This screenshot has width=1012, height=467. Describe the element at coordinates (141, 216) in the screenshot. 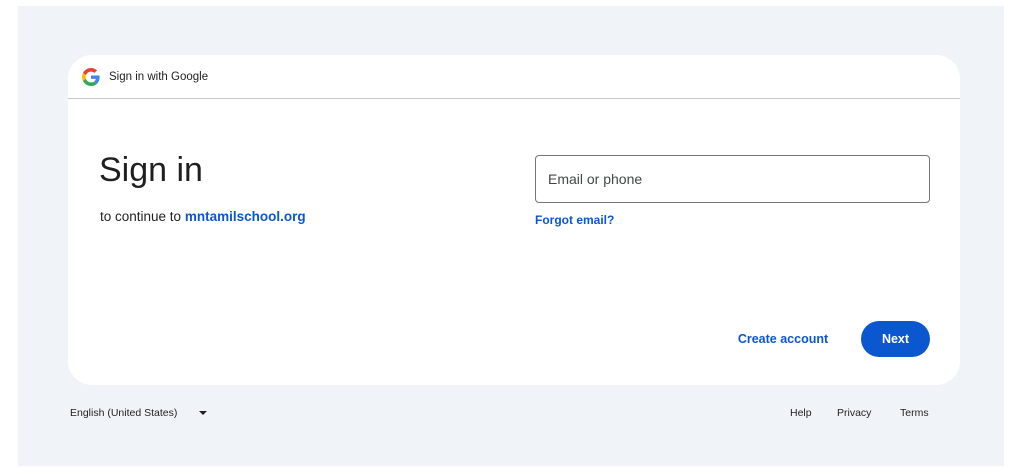

I see `continue-prefix: to continue to` at that location.